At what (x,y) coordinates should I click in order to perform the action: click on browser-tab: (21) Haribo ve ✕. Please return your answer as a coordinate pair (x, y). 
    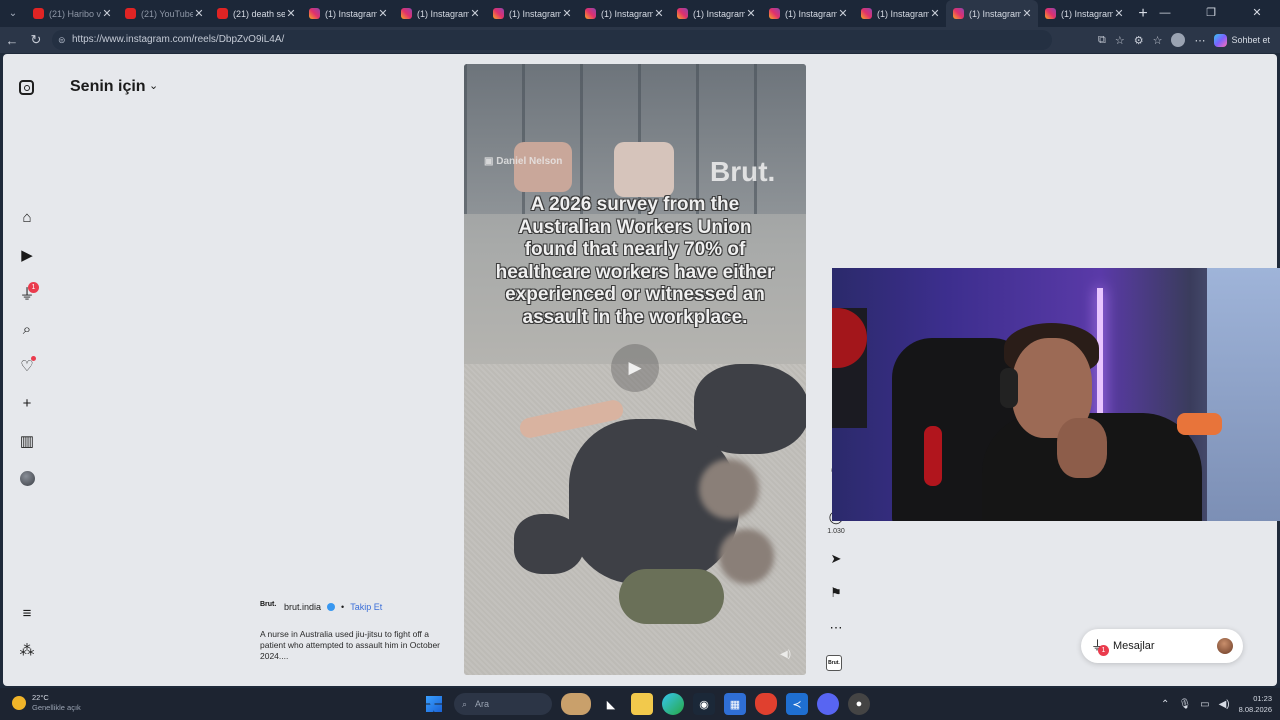
    Looking at the image, I should click on (72, 13).